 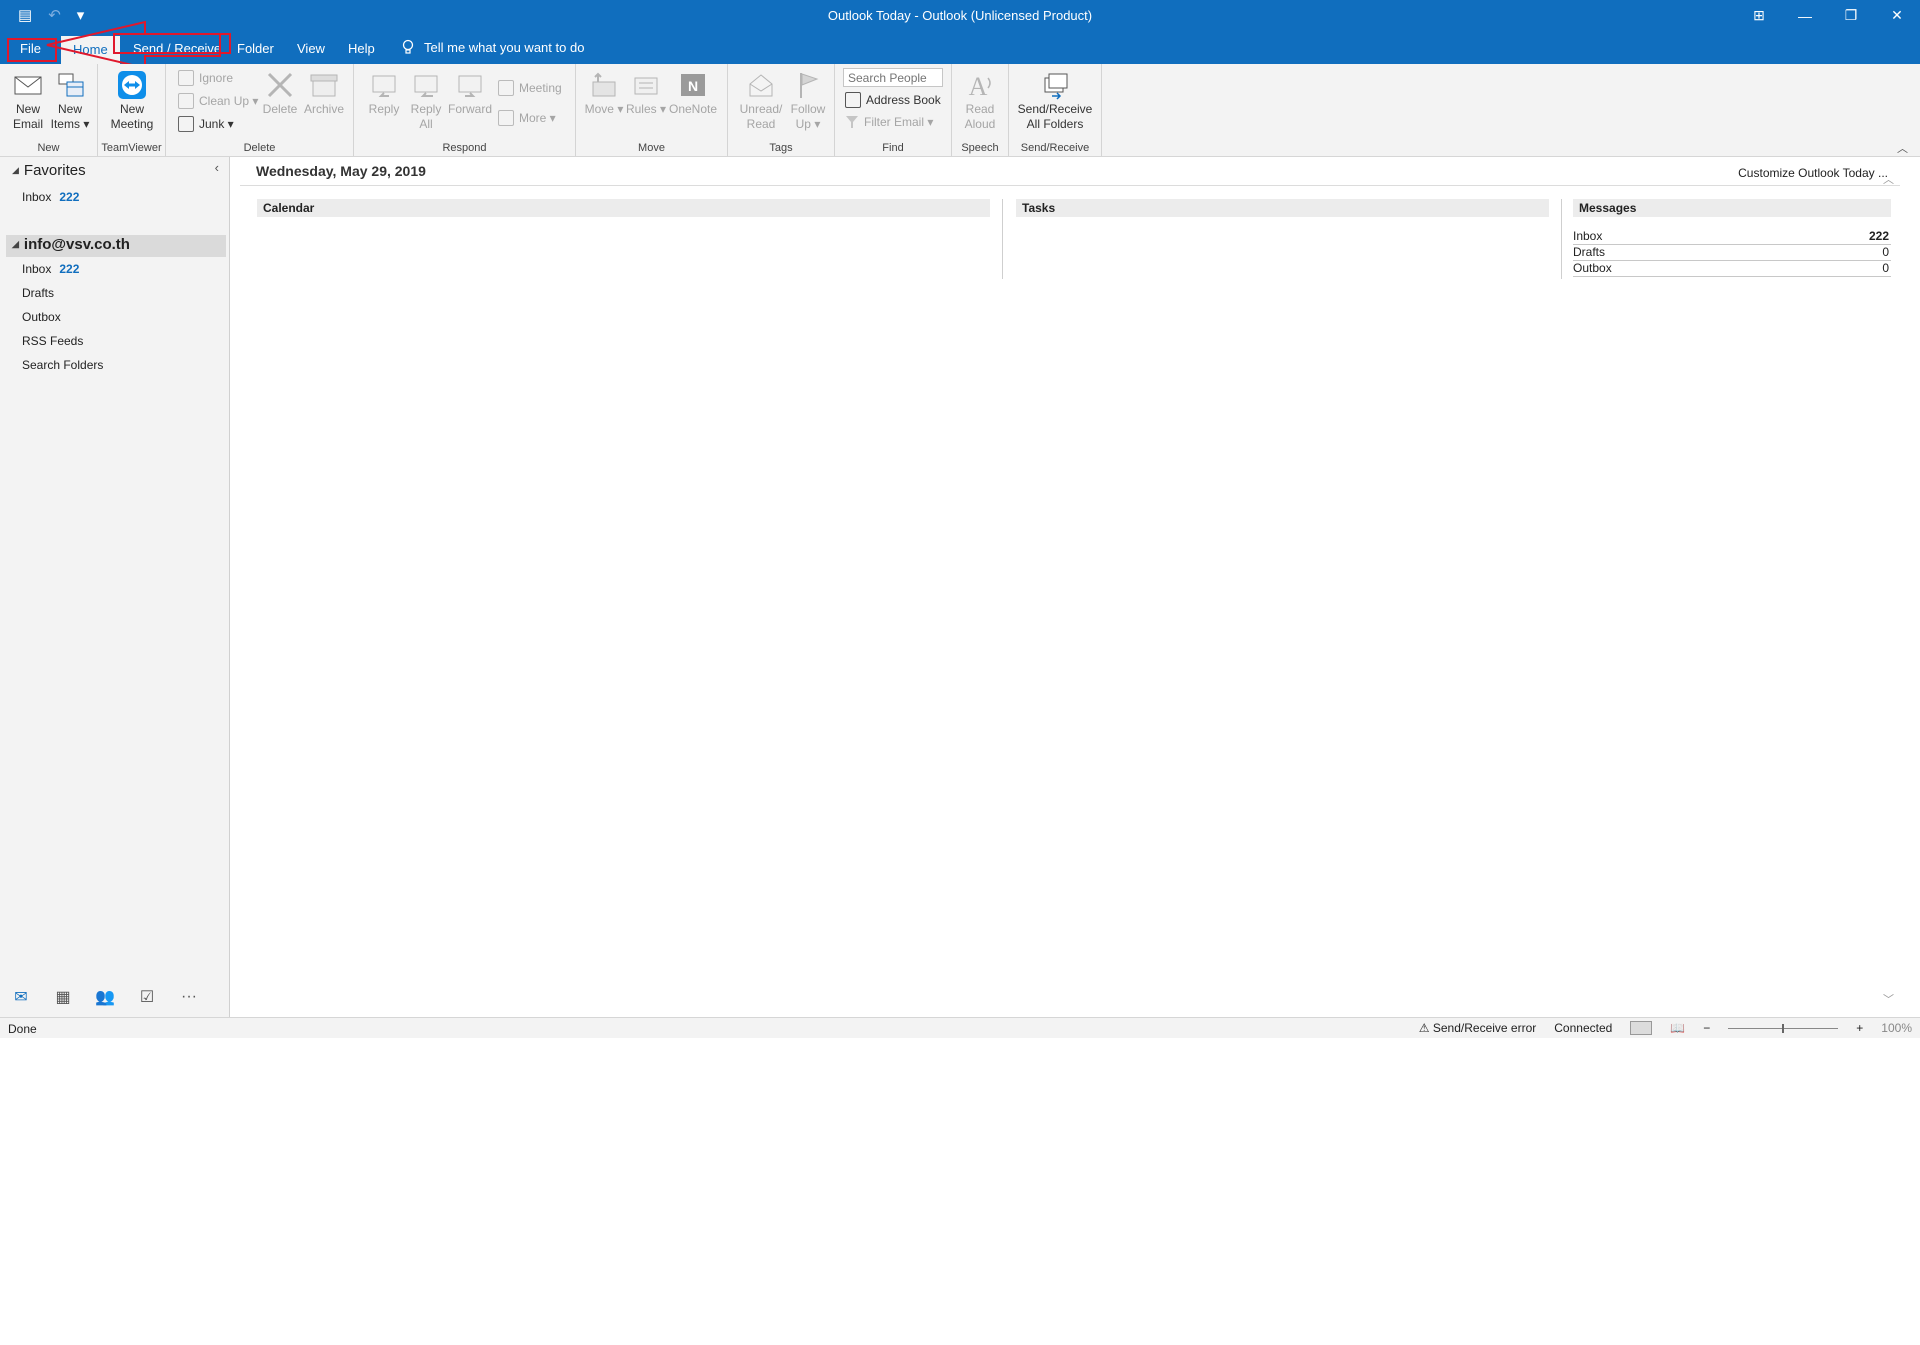 What do you see at coordinates (384, 109) in the screenshot?
I see `reply-label: Reply` at bounding box center [384, 109].